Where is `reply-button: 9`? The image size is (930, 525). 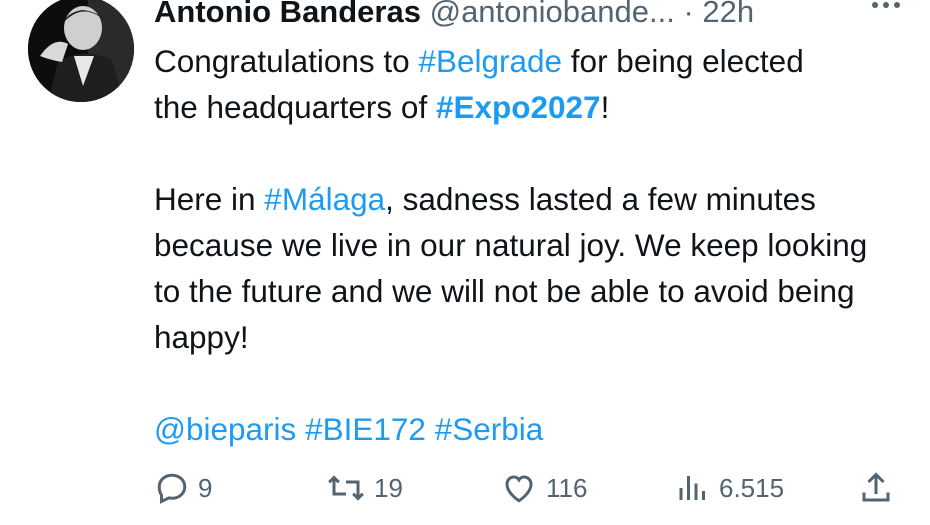 reply-button: 9 is located at coordinates (183, 488).